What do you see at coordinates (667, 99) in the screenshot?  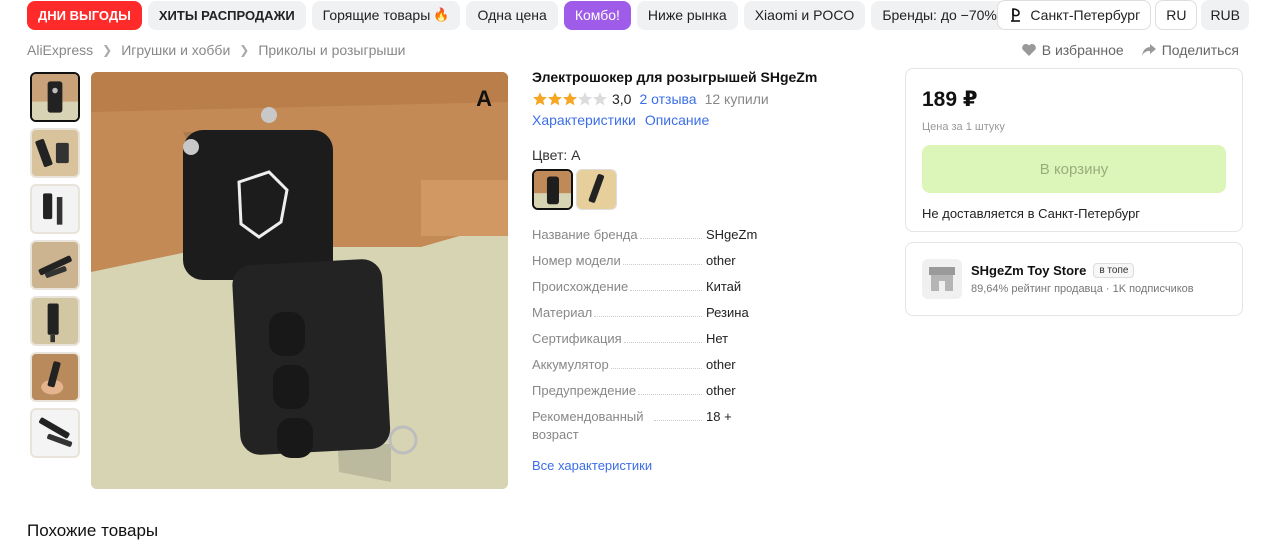 I see `reviews-link: 2 отзыва` at bounding box center [667, 99].